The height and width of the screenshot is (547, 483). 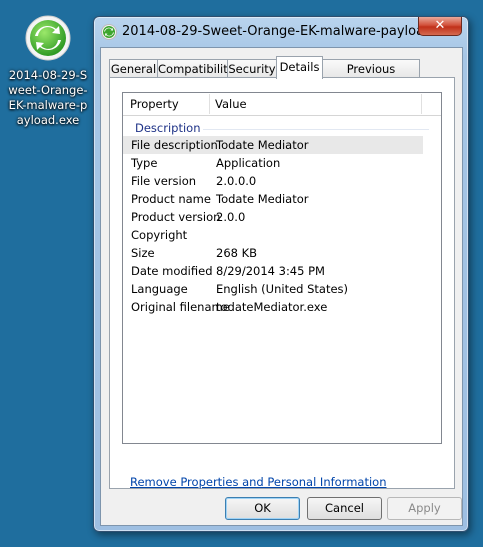 I want to click on property-name: File version, so click(x=164, y=181).